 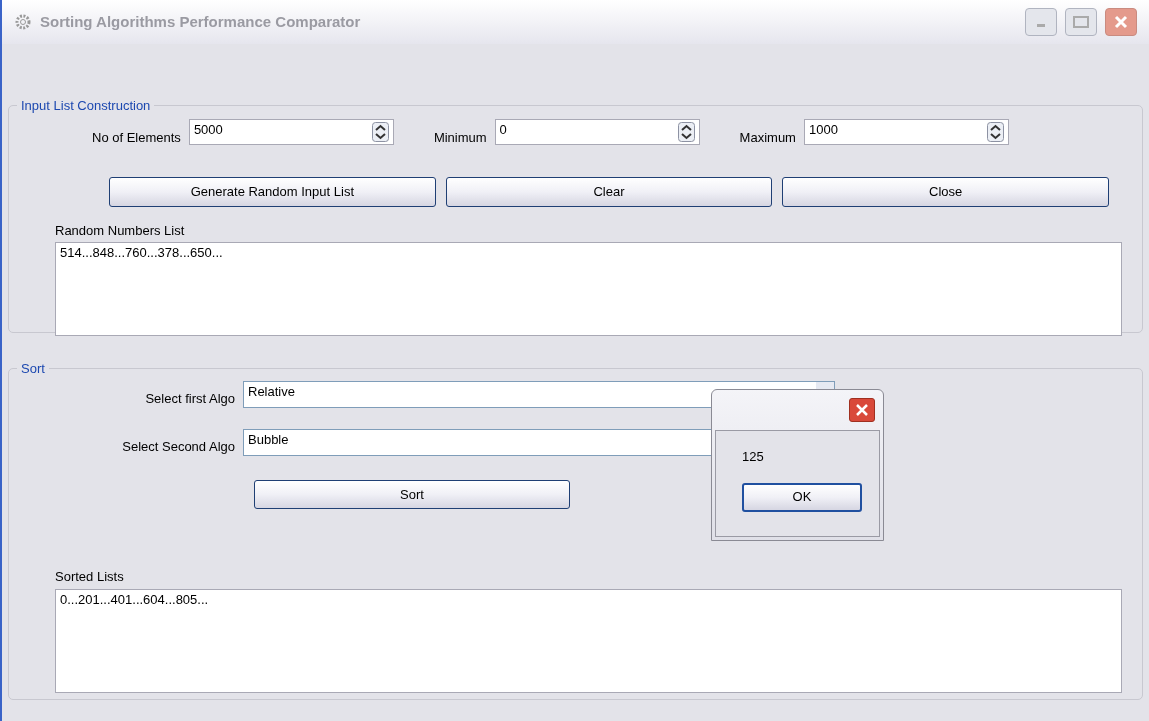 What do you see at coordinates (291, 131) in the screenshot?
I see `number-spinner: 5000` at bounding box center [291, 131].